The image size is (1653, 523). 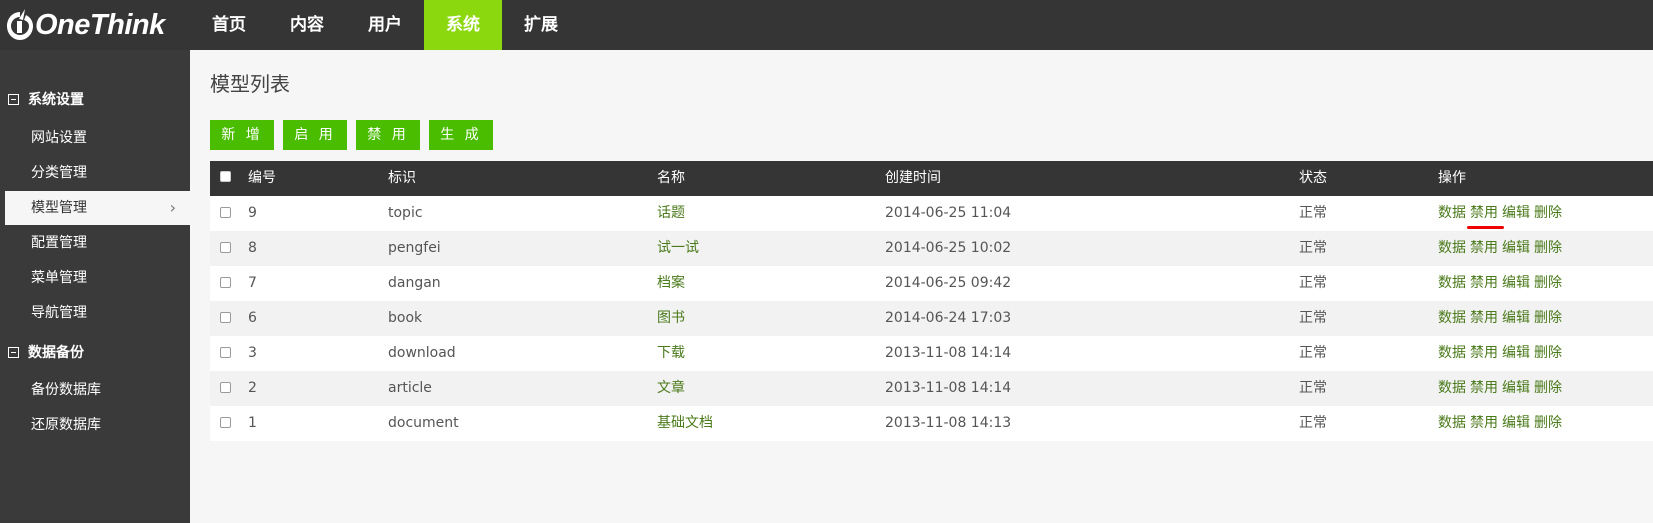 I want to click on disable-button: 禁 用, so click(x=388, y=135).